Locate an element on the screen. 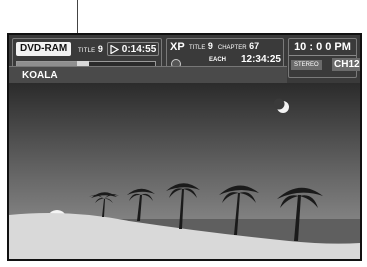 The image size is (367, 267). chapter-prefix: CHAPTER is located at coordinates (232, 48).